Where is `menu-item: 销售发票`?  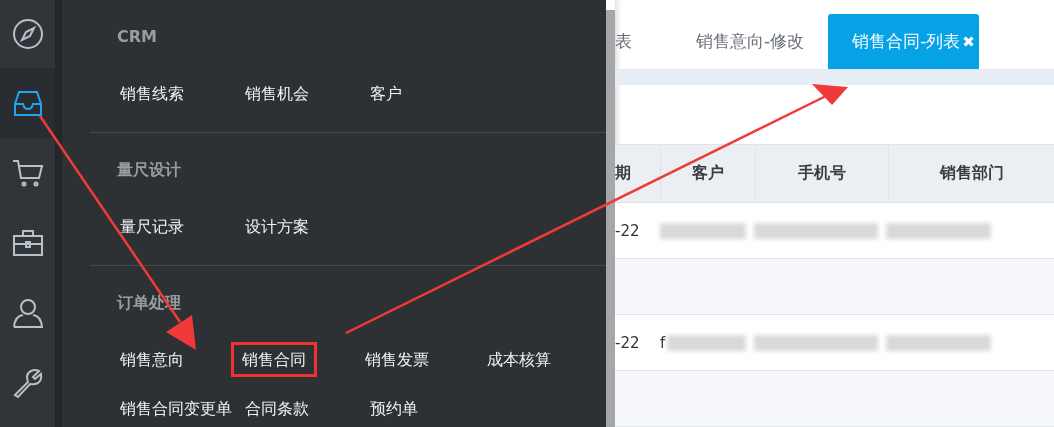
menu-item: 销售发票 is located at coordinates (396, 359).